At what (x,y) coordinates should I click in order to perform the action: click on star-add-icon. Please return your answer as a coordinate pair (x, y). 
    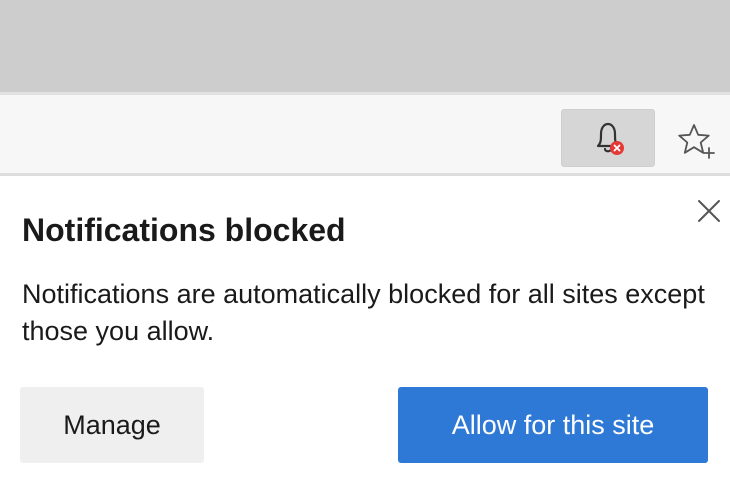
    Looking at the image, I should click on (696, 141).